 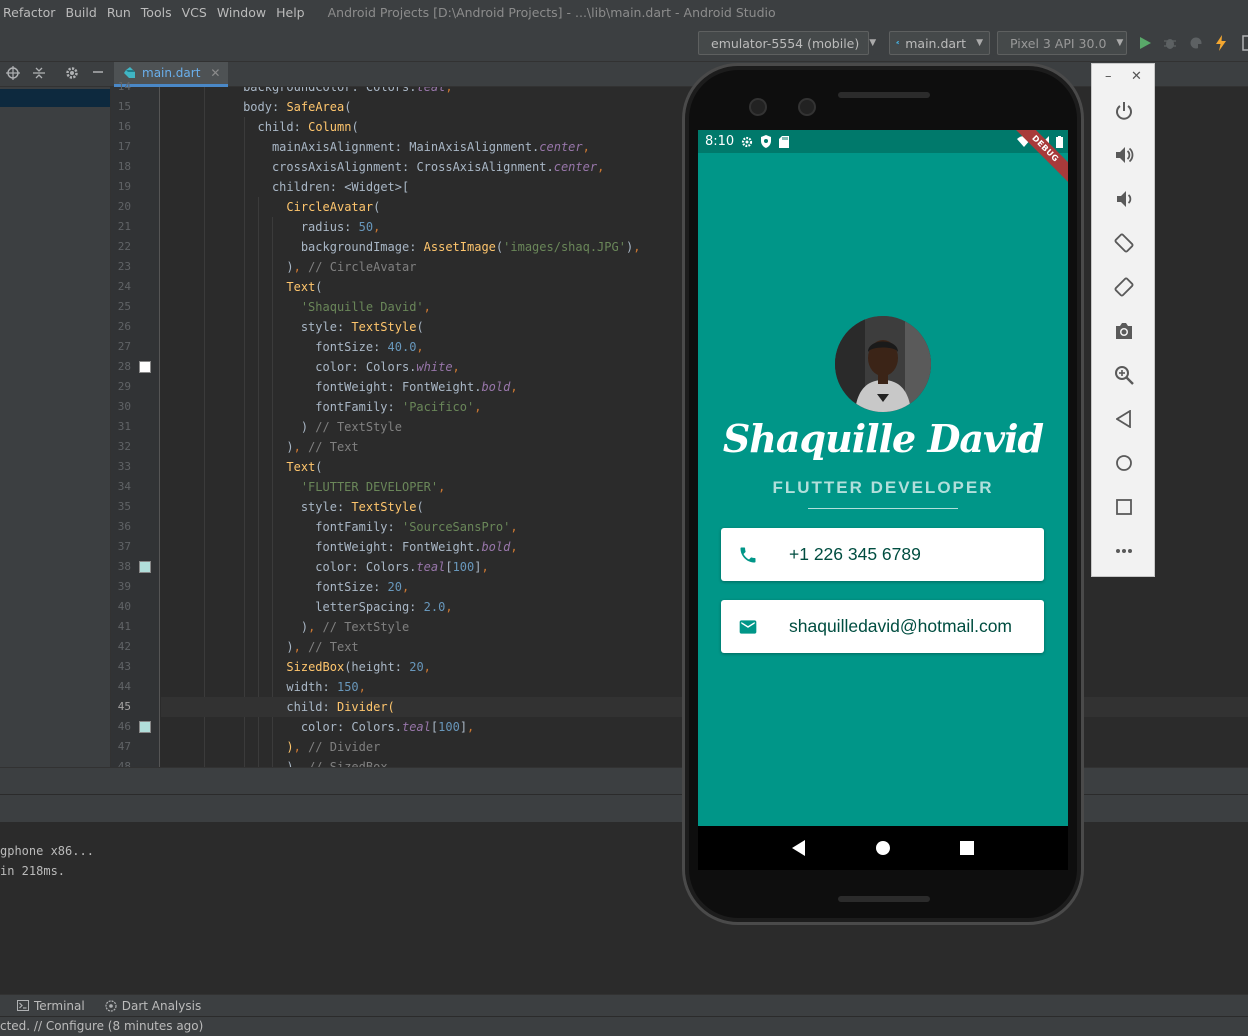 I want to click on terminal-tool-button: Terminal, so click(x=51, y=1006).